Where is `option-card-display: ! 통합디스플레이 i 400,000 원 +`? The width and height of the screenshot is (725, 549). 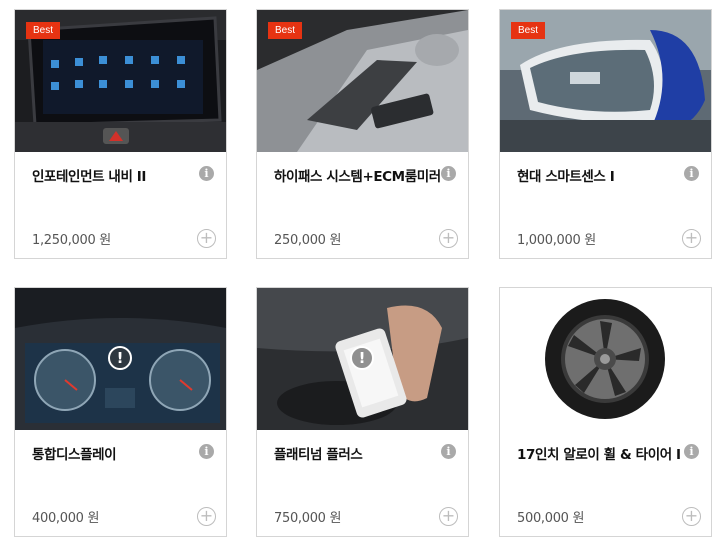
option-card-display: ! 통합디스플레이 i 400,000 원 + is located at coordinates (120, 412).